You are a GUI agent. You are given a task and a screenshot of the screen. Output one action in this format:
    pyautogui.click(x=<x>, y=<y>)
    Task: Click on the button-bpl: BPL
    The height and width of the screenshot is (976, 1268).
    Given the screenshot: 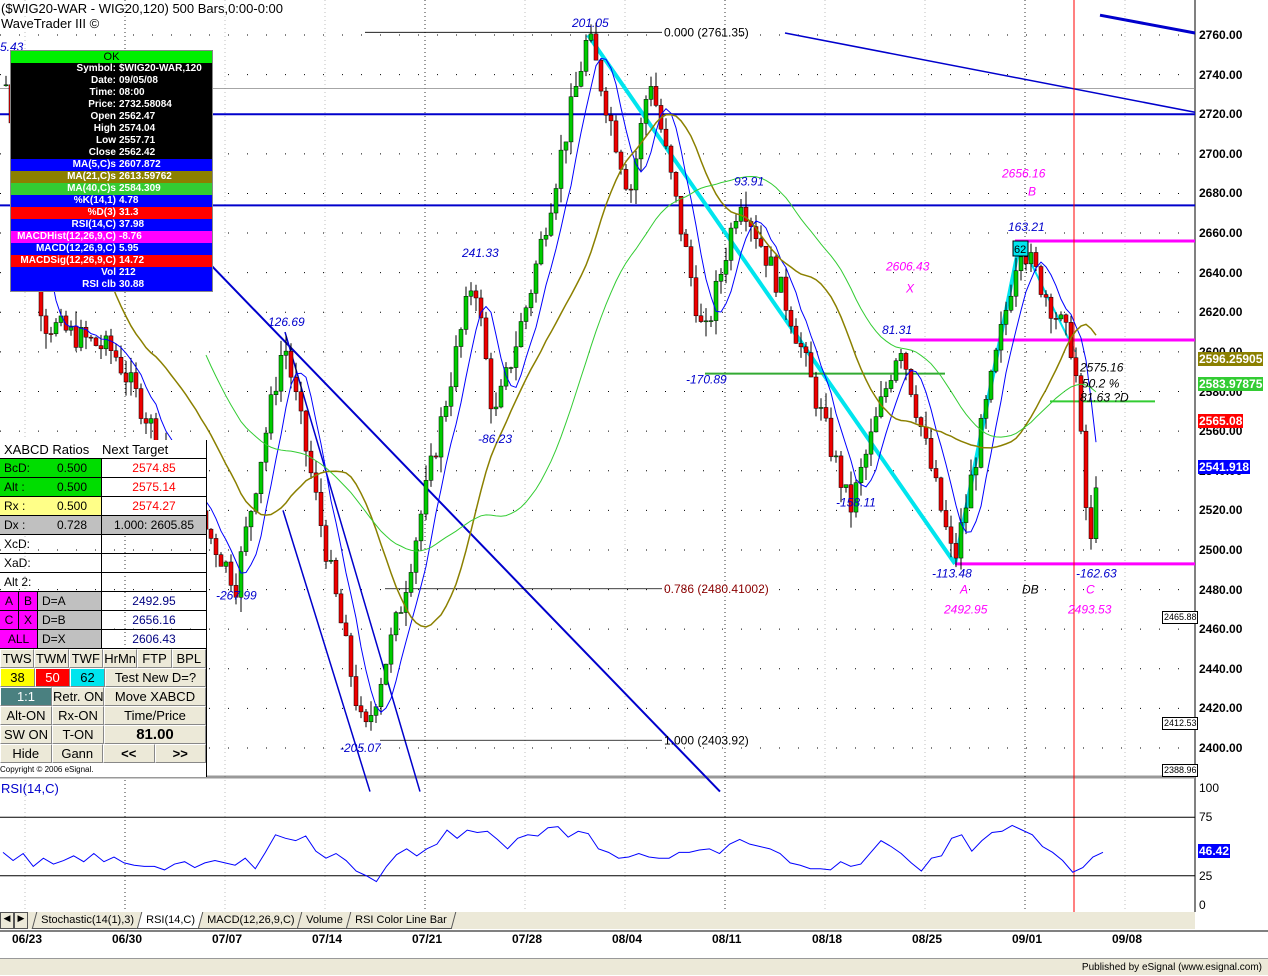 What is the action you would take?
    pyautogui.click(x=188, y=658)
    